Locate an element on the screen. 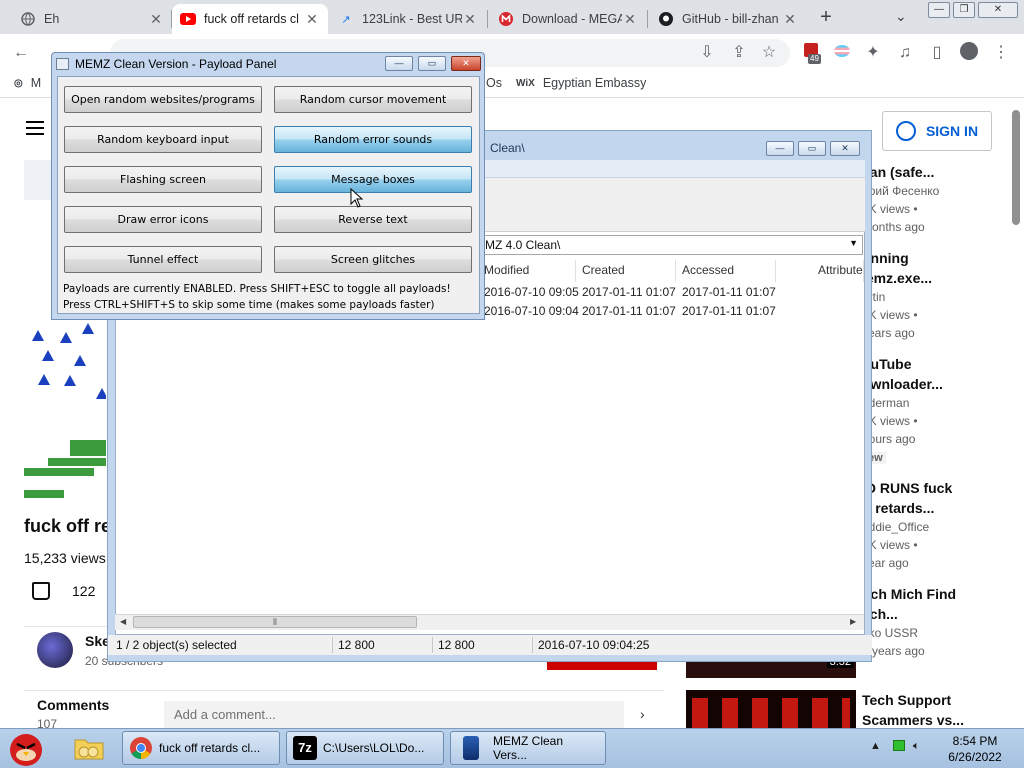  status-date: 2016-07-10 09:04:25 is located at coordinates (594, 645).